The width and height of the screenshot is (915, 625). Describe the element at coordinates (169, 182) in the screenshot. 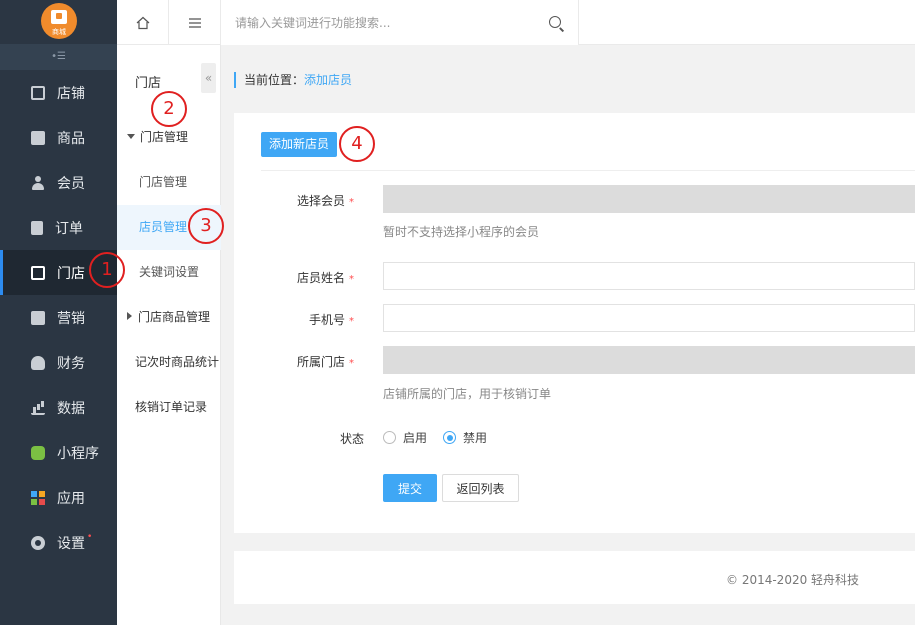

I see `subnav-item-store-management: 门店管理` at that location.